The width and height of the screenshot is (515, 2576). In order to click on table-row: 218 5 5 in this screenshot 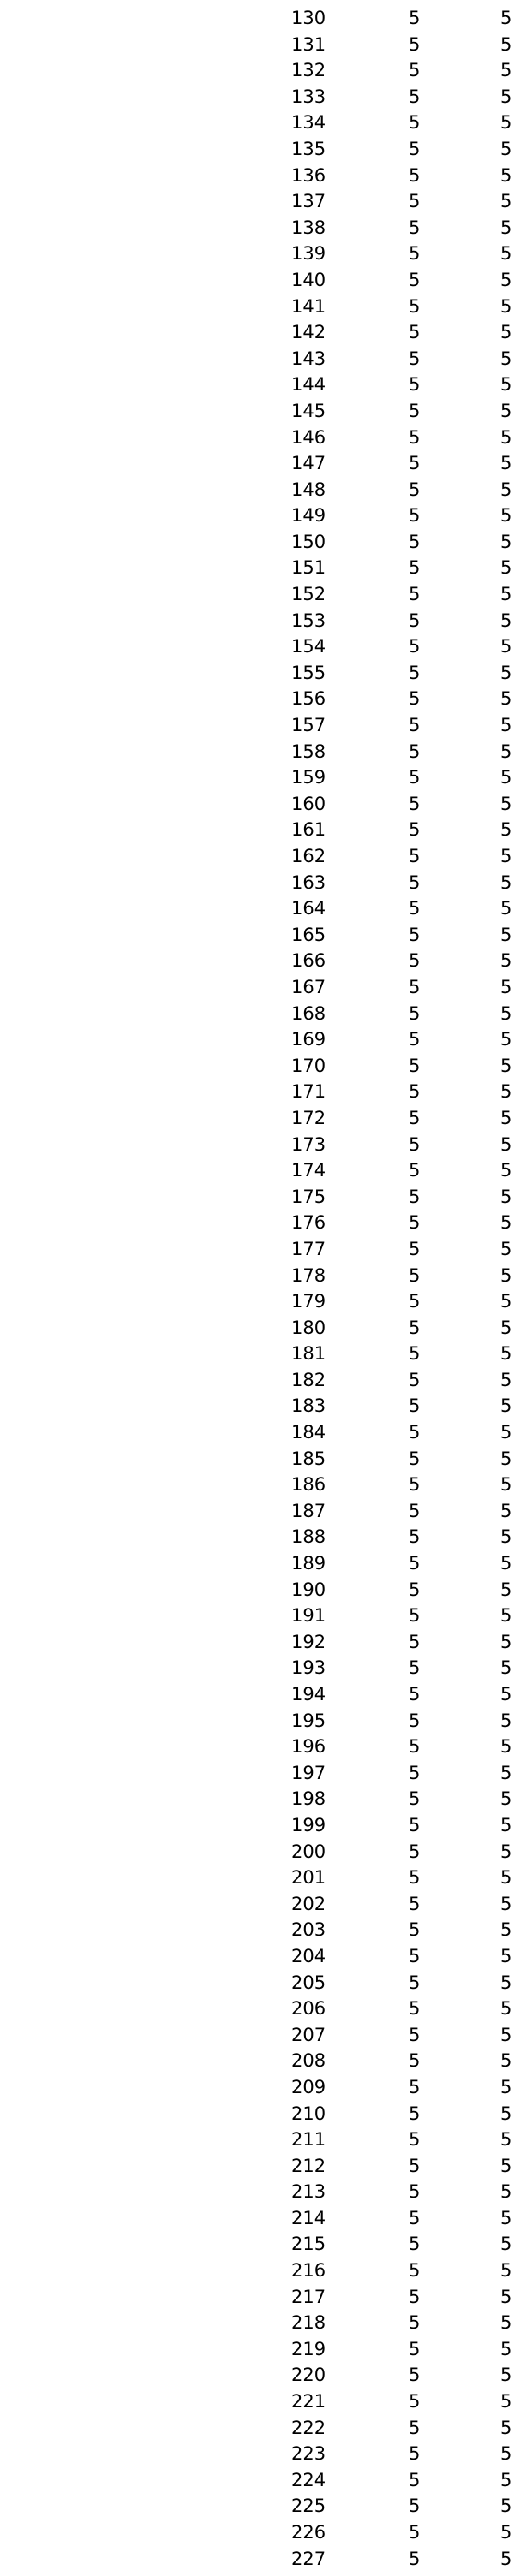, I will do `click(257, 2323)`.